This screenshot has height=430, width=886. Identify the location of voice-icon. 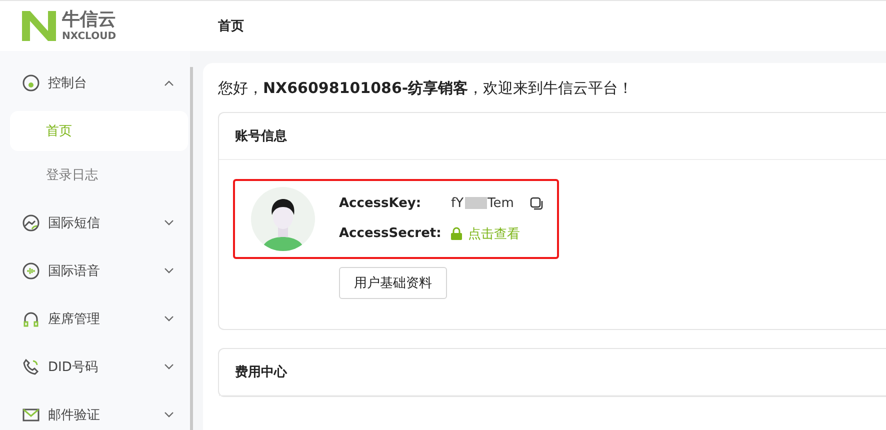
(31, 271).